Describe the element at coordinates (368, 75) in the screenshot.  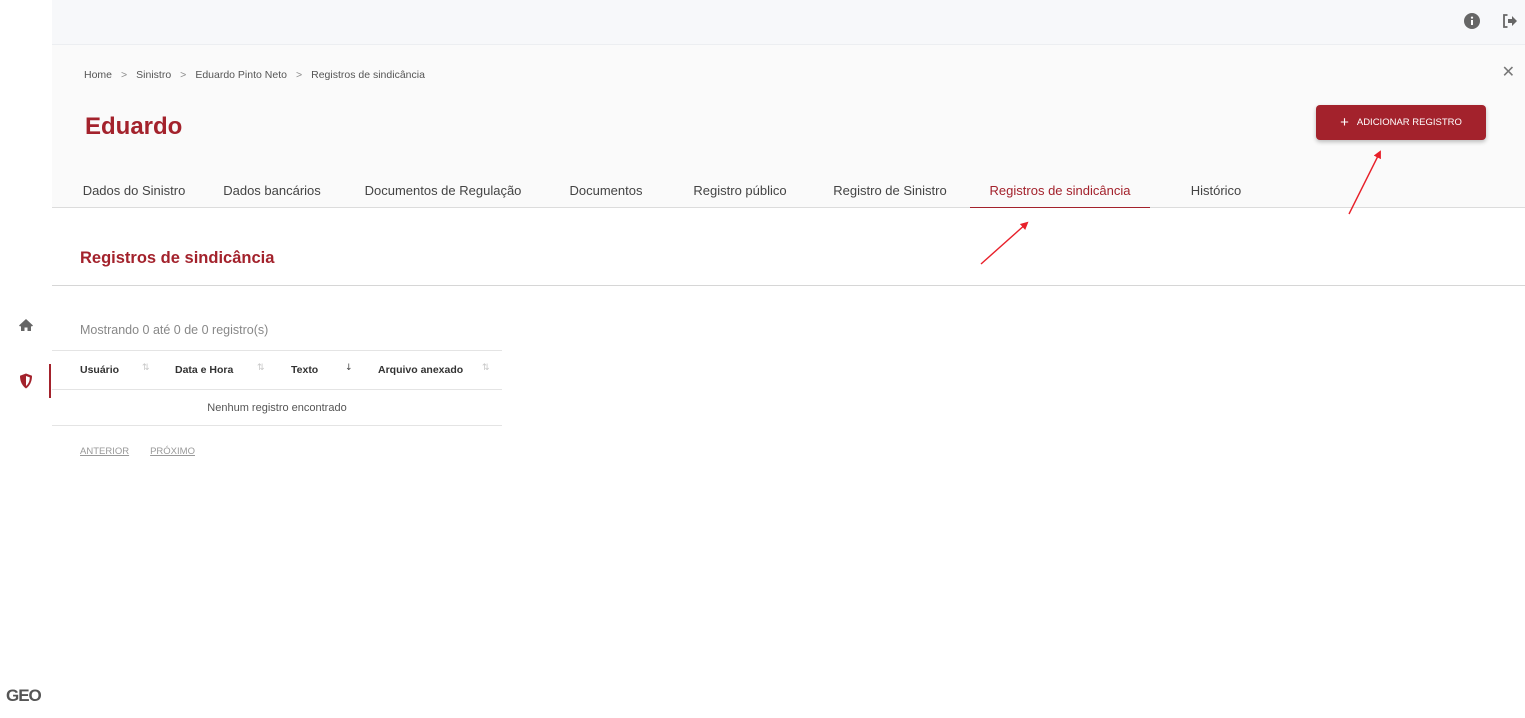
I see `breadcrumb-current: Registros de sindicância` at that location.